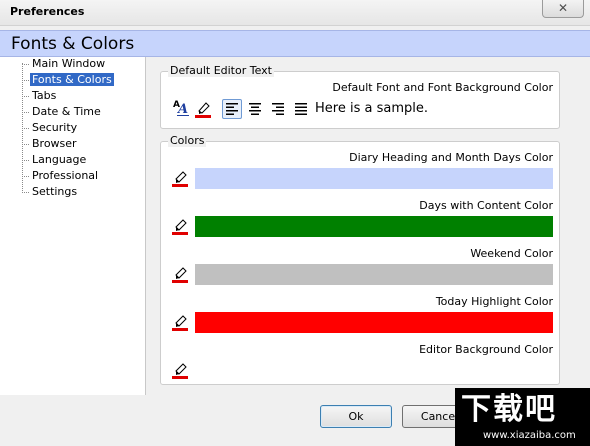 This screenshot has width=590, height=446. I want to click on close-button: ✕, so click(563, 9).